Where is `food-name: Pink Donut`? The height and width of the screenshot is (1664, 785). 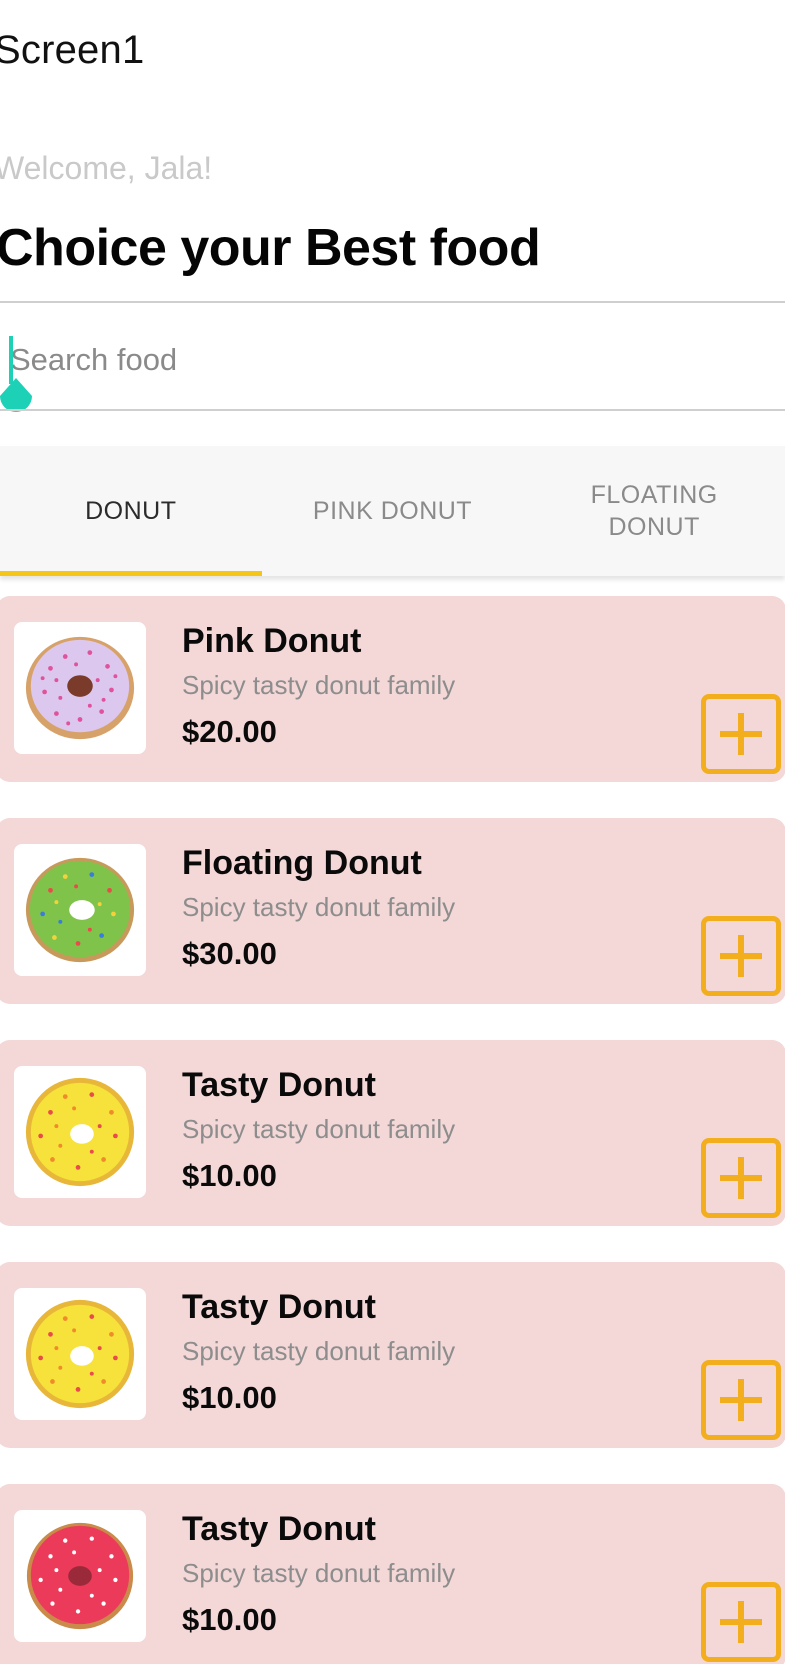
food-name: Pink Donut is located at coordinates (272, 641).